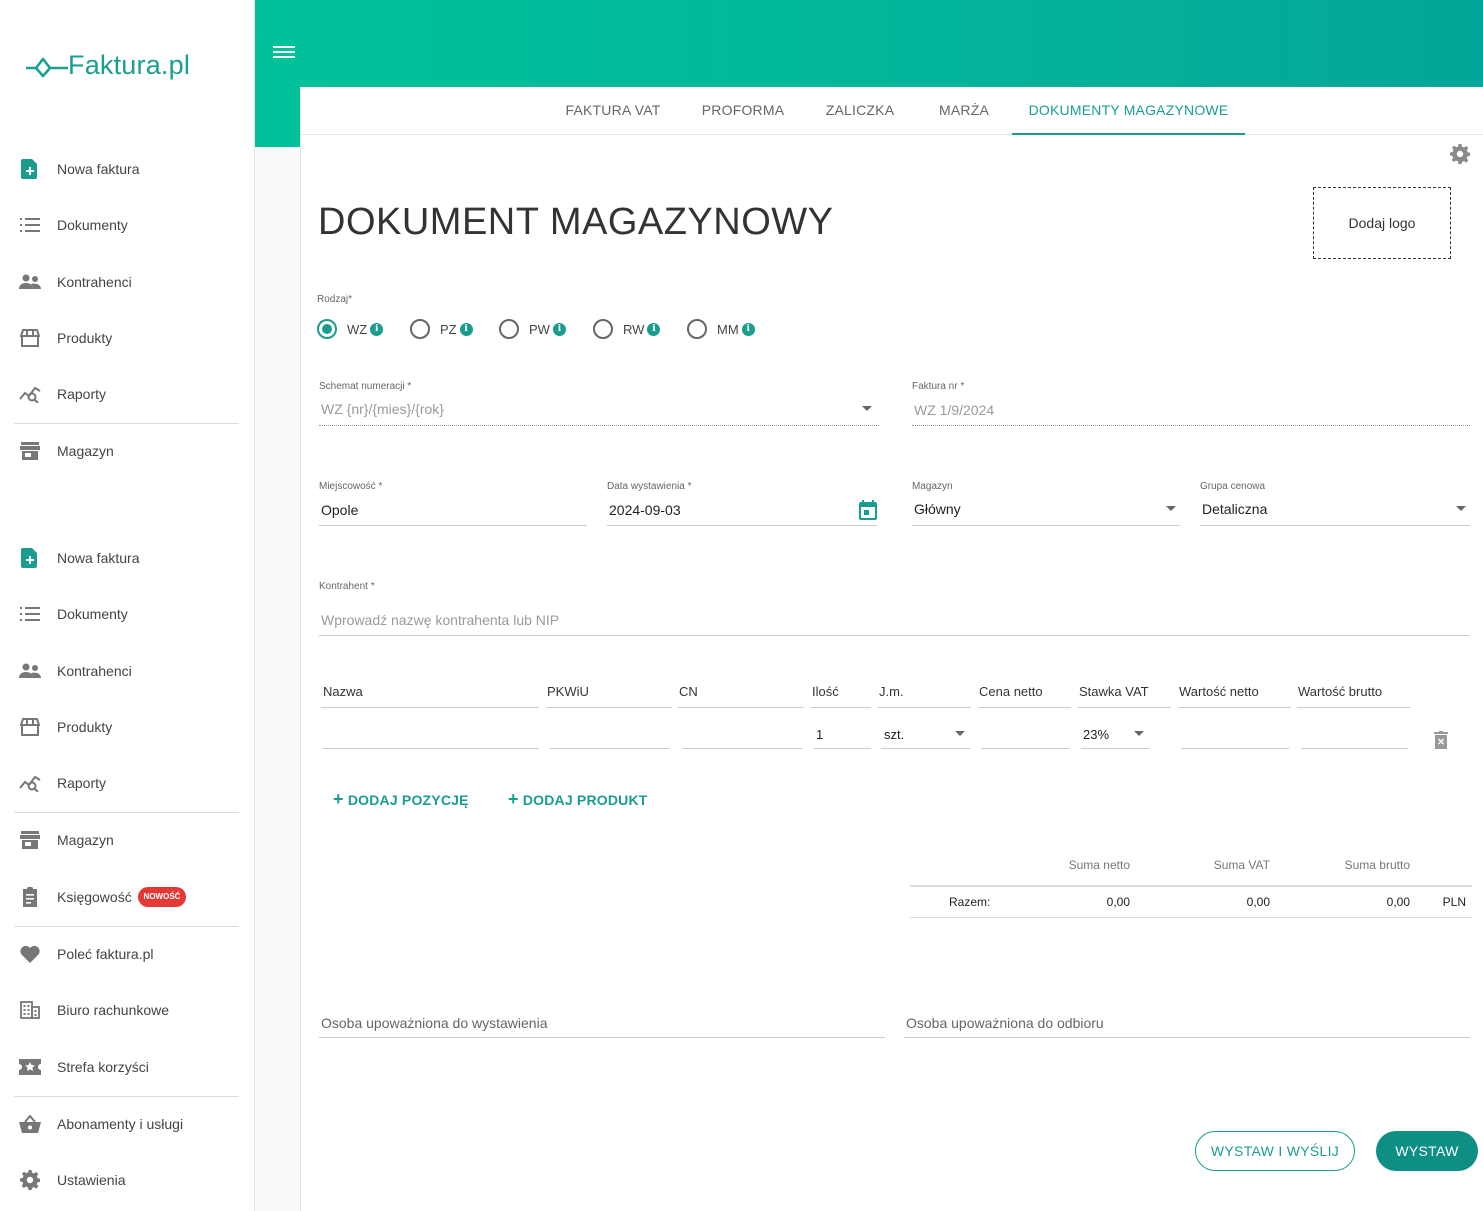 This screenshot has height=1211, width=1483. What do you see at coordinates (842, 748) in the screenshot?
I see `item-quantity-input` at bounding box center [842, 748].